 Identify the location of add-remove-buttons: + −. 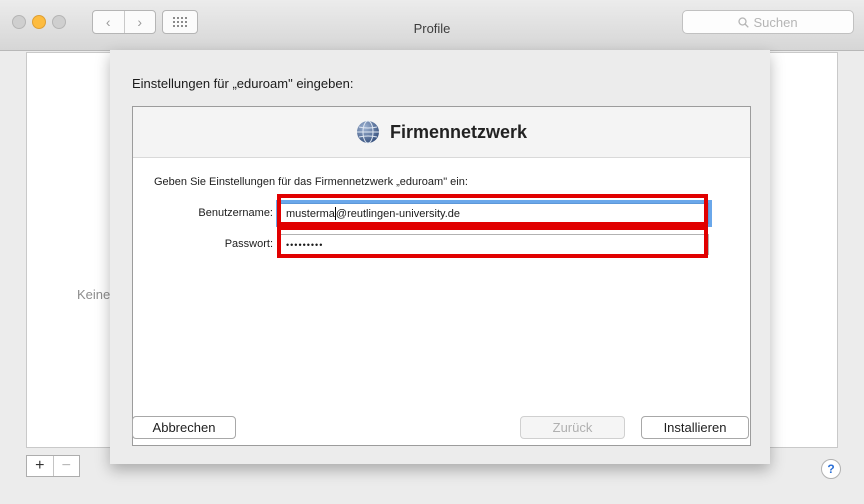
(53, 466).